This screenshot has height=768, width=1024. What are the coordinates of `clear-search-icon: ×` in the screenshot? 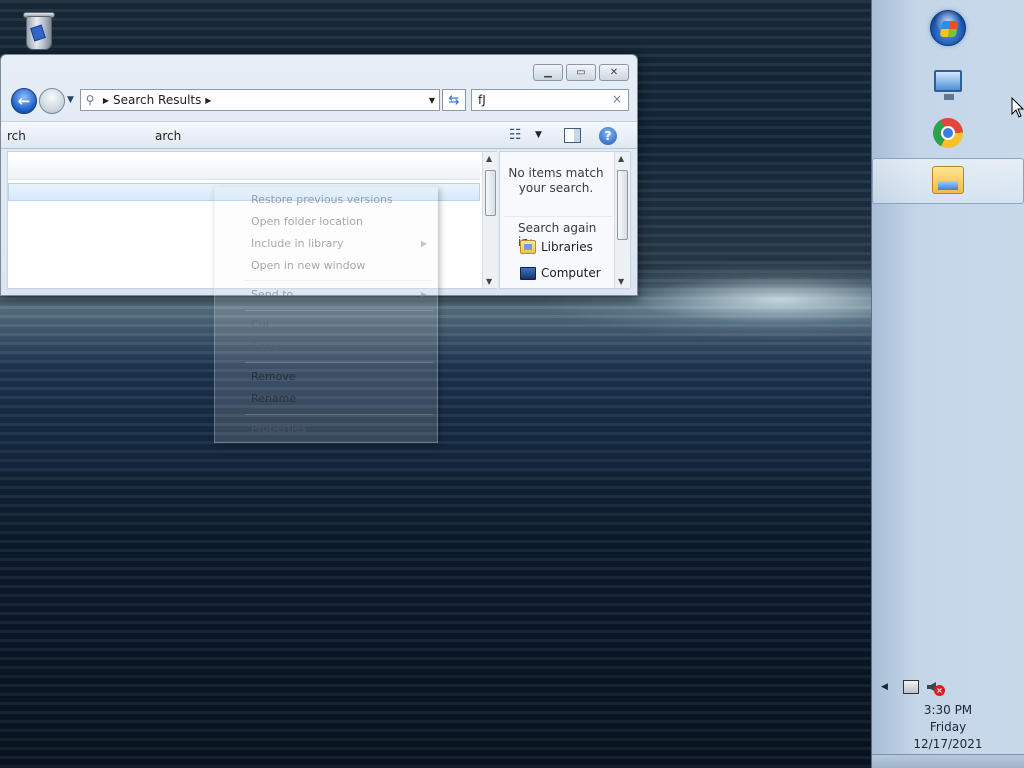 It's located at (617, 99).